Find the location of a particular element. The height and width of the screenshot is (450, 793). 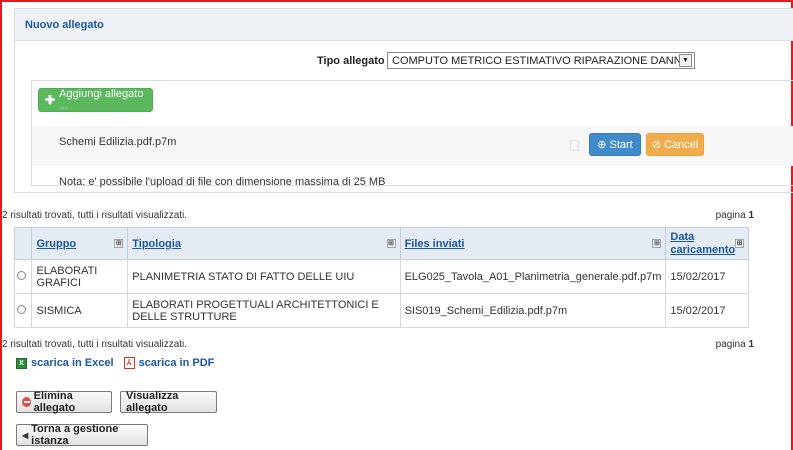

back-to-instance-label: Torna a gestione istanza is located at coordinates (75, 435).